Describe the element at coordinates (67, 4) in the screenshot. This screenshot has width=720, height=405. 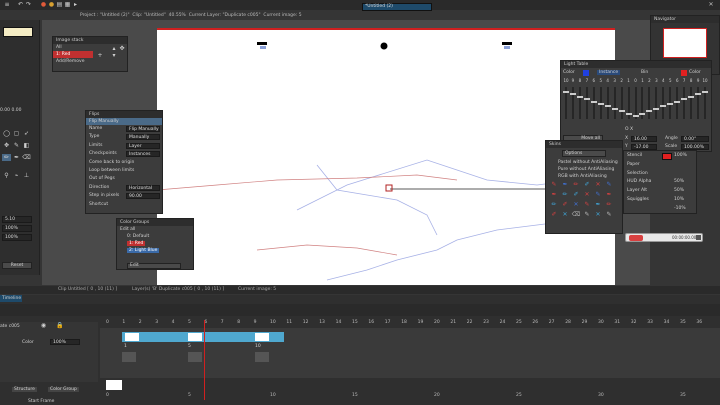
I see `grid-icon: ▦` at that location.